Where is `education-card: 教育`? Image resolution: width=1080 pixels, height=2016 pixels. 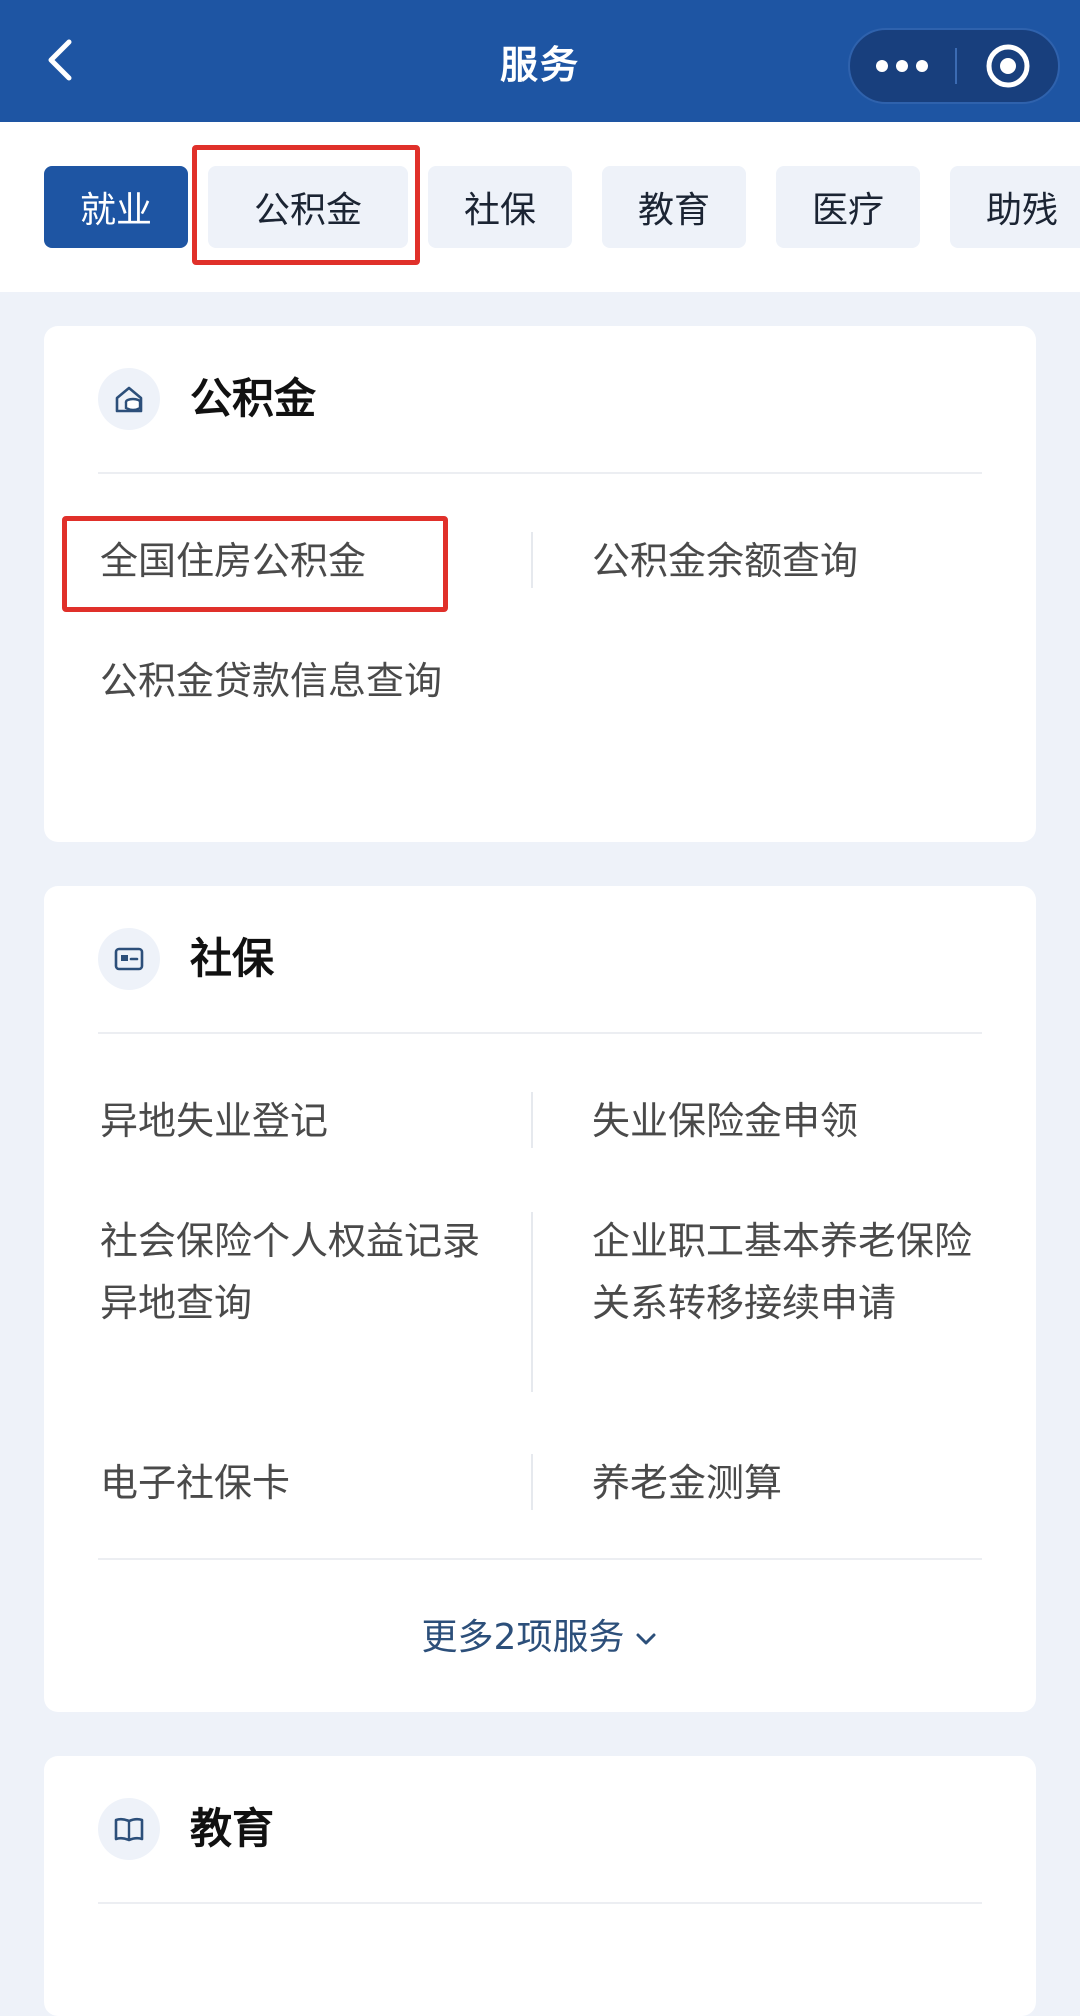
education-card: 教育 is located at coordinates (540, 1886).